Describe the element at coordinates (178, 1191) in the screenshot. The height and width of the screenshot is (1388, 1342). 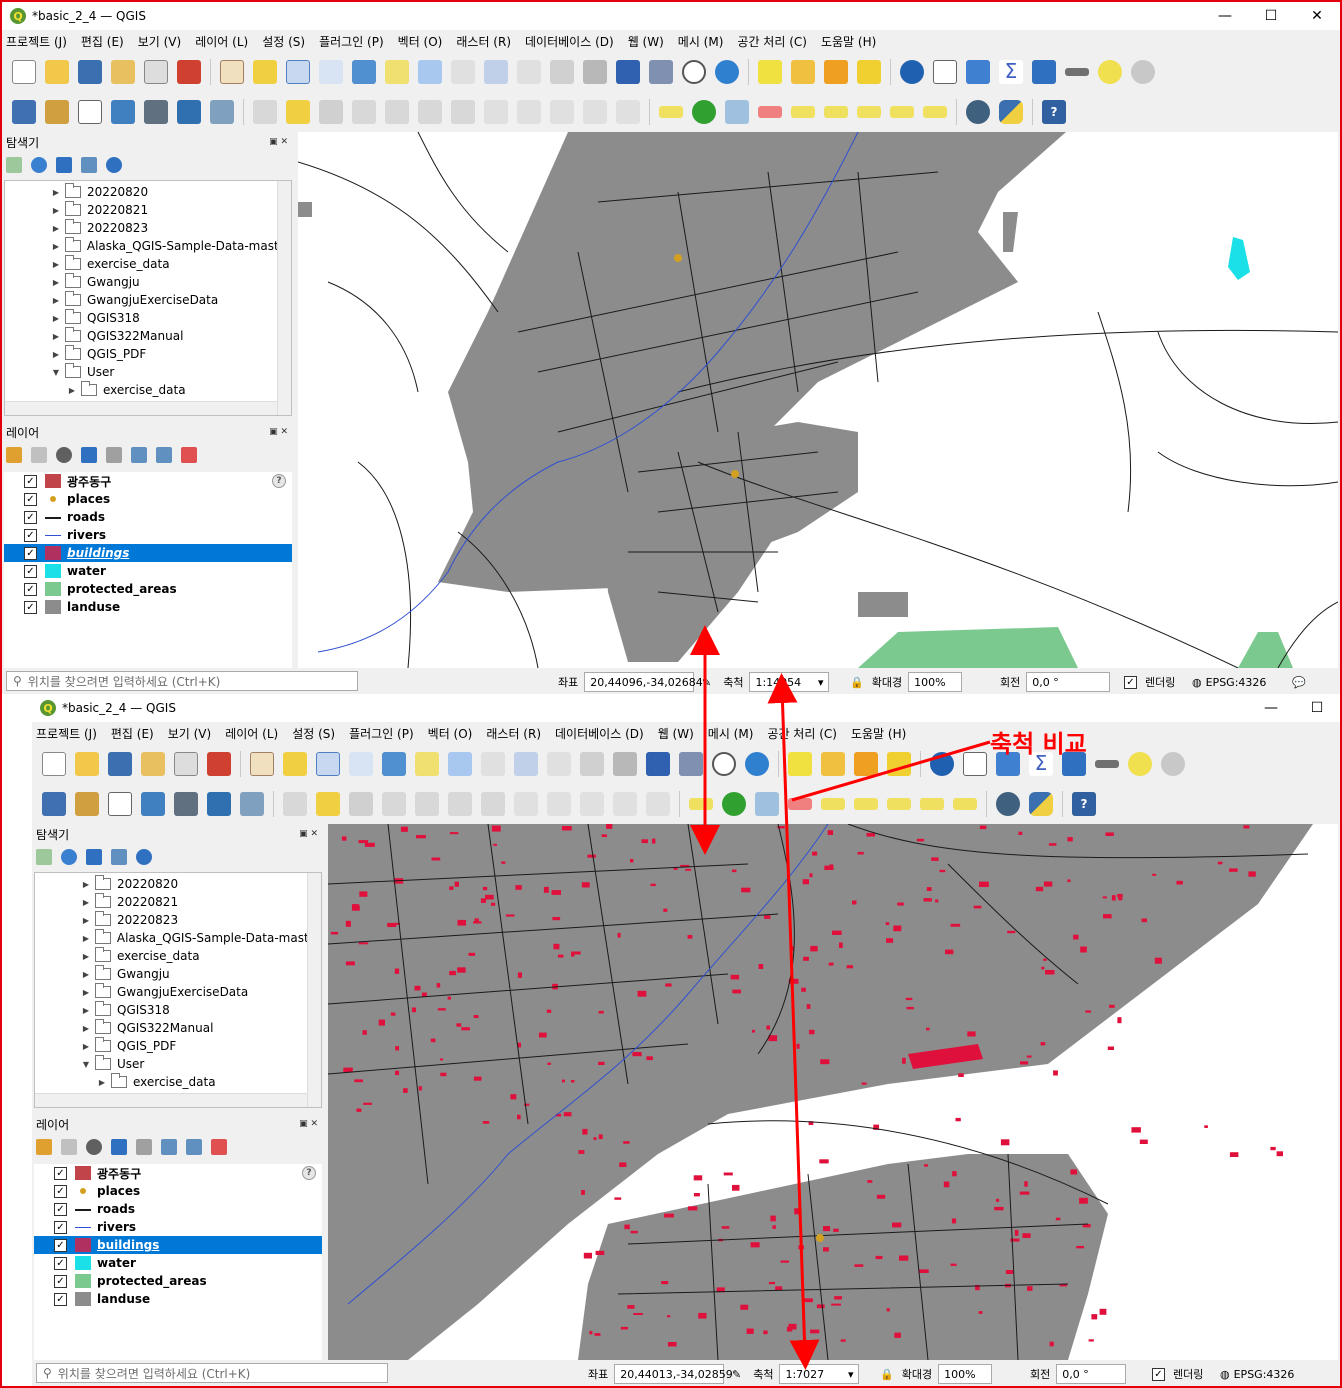
I see `layer-row: ✓ places` at that location.